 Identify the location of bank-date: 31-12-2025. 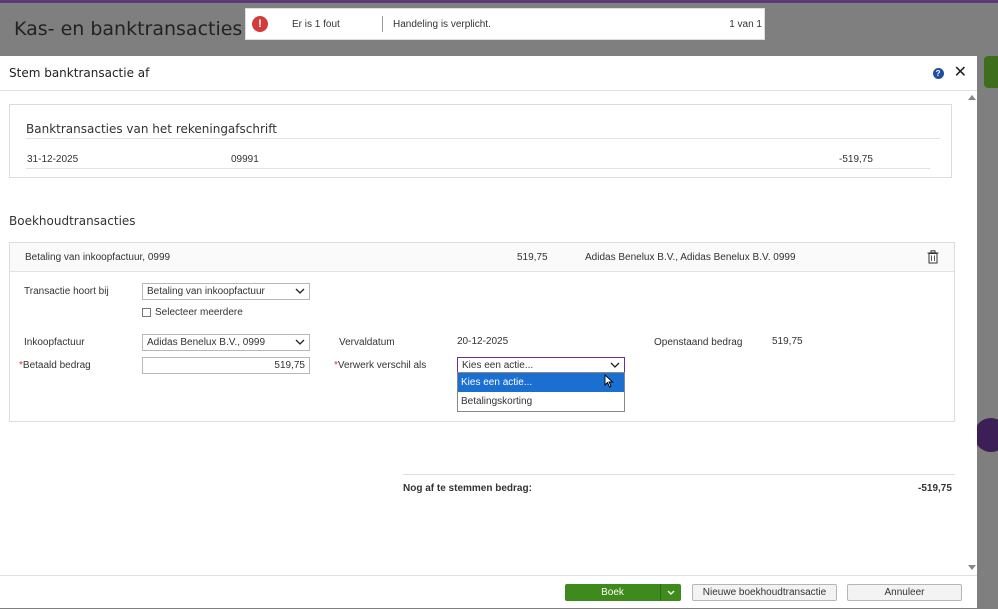
(53, 159).